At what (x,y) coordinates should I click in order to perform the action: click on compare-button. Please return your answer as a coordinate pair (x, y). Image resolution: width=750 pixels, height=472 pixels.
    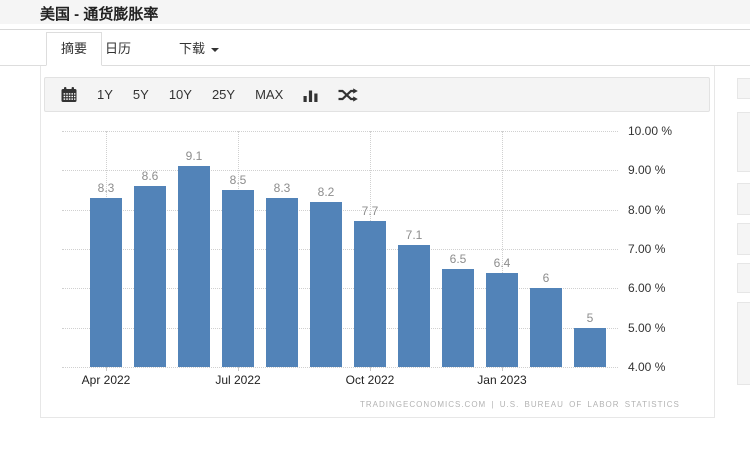
    Looking at the image, I should click on (348, 94).